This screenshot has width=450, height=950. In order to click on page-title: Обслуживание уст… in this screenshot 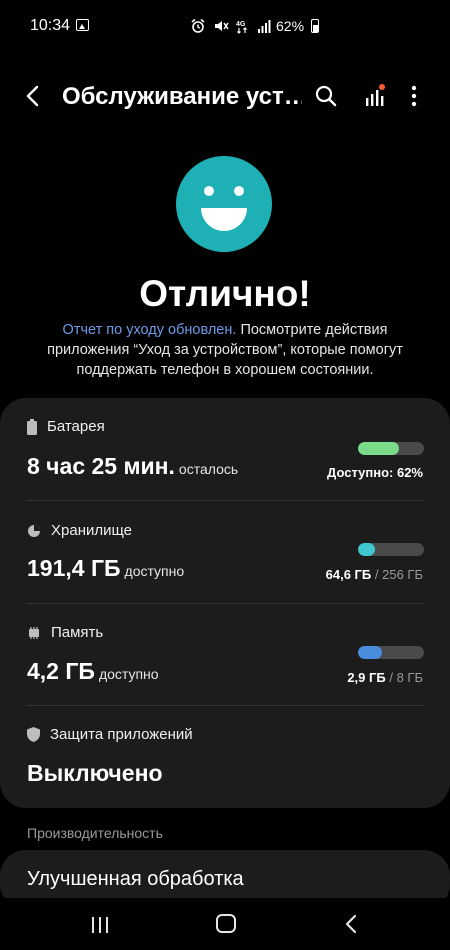, I will do `click(182, 96)`.